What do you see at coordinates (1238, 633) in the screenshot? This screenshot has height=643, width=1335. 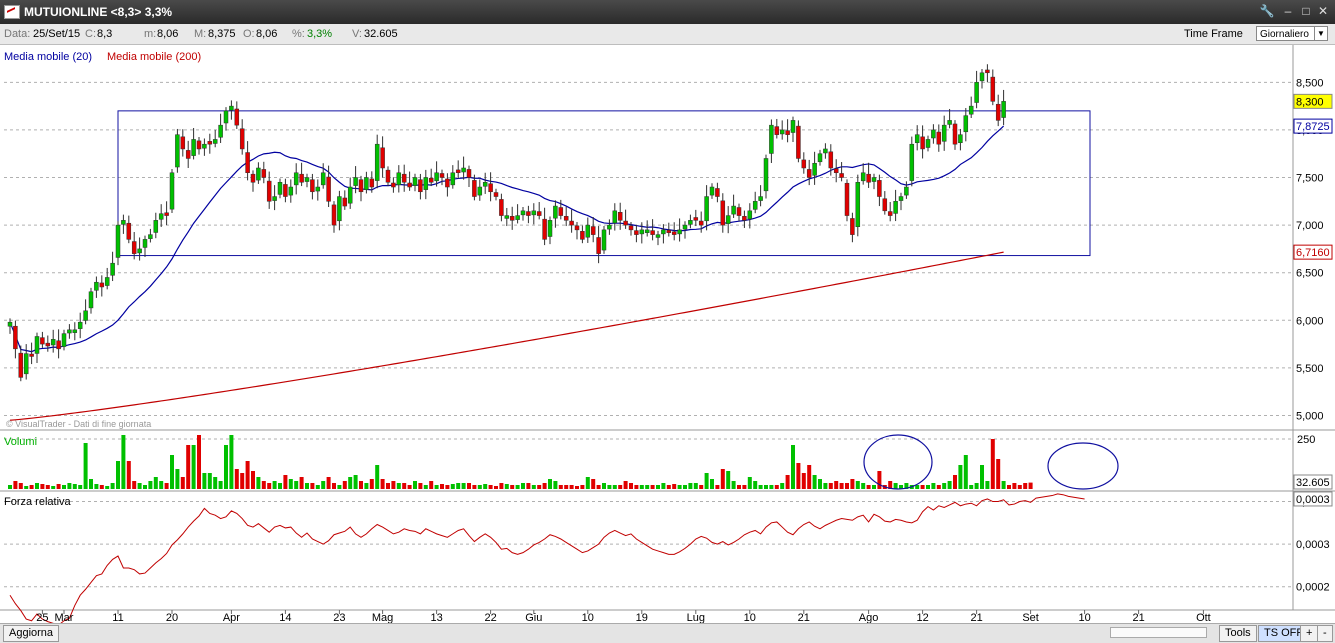 I see `tools-button: Tools` at bounding box center [1238, 633].